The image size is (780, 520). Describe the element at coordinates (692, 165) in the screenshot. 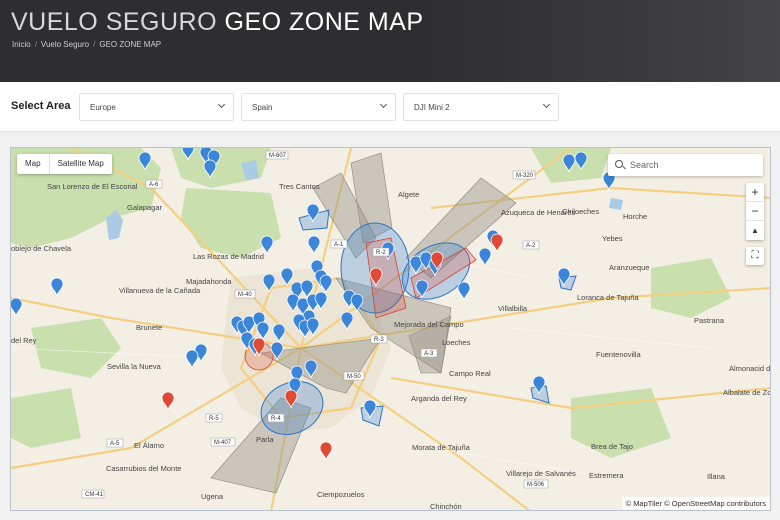

I see `map-search-input` at that location.